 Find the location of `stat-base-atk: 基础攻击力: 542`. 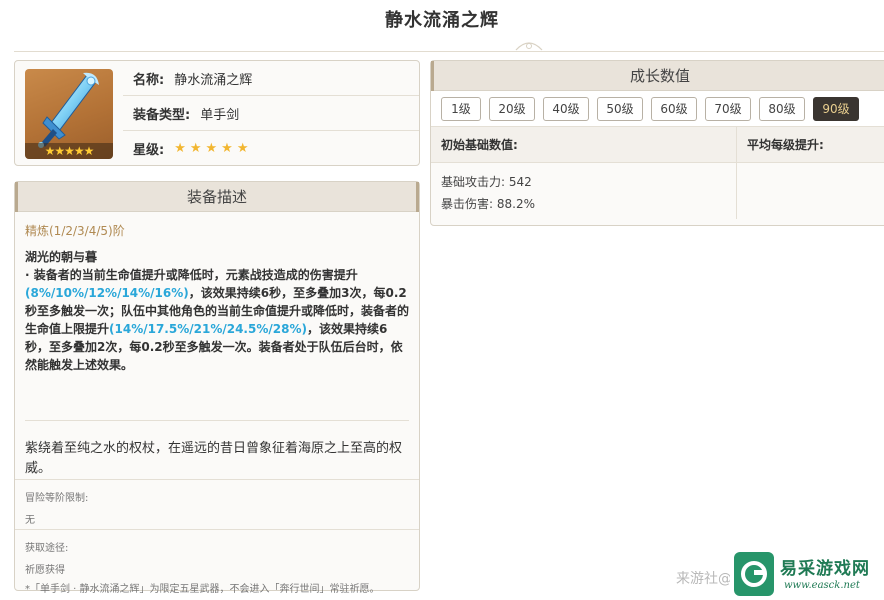

stat-base-atk: 基础攻击力: 542 is located at coordinates (486, 182).